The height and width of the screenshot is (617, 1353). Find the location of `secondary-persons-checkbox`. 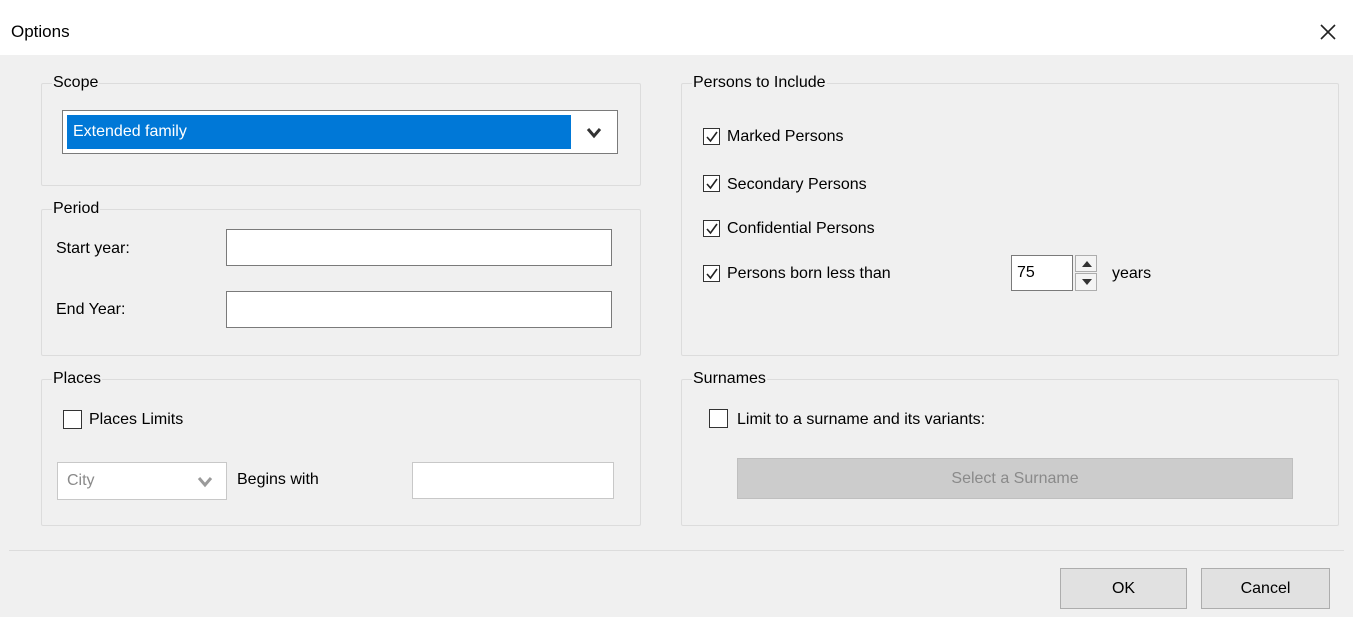

secondary-persons-checkbox is located at coordinates (711, 183).